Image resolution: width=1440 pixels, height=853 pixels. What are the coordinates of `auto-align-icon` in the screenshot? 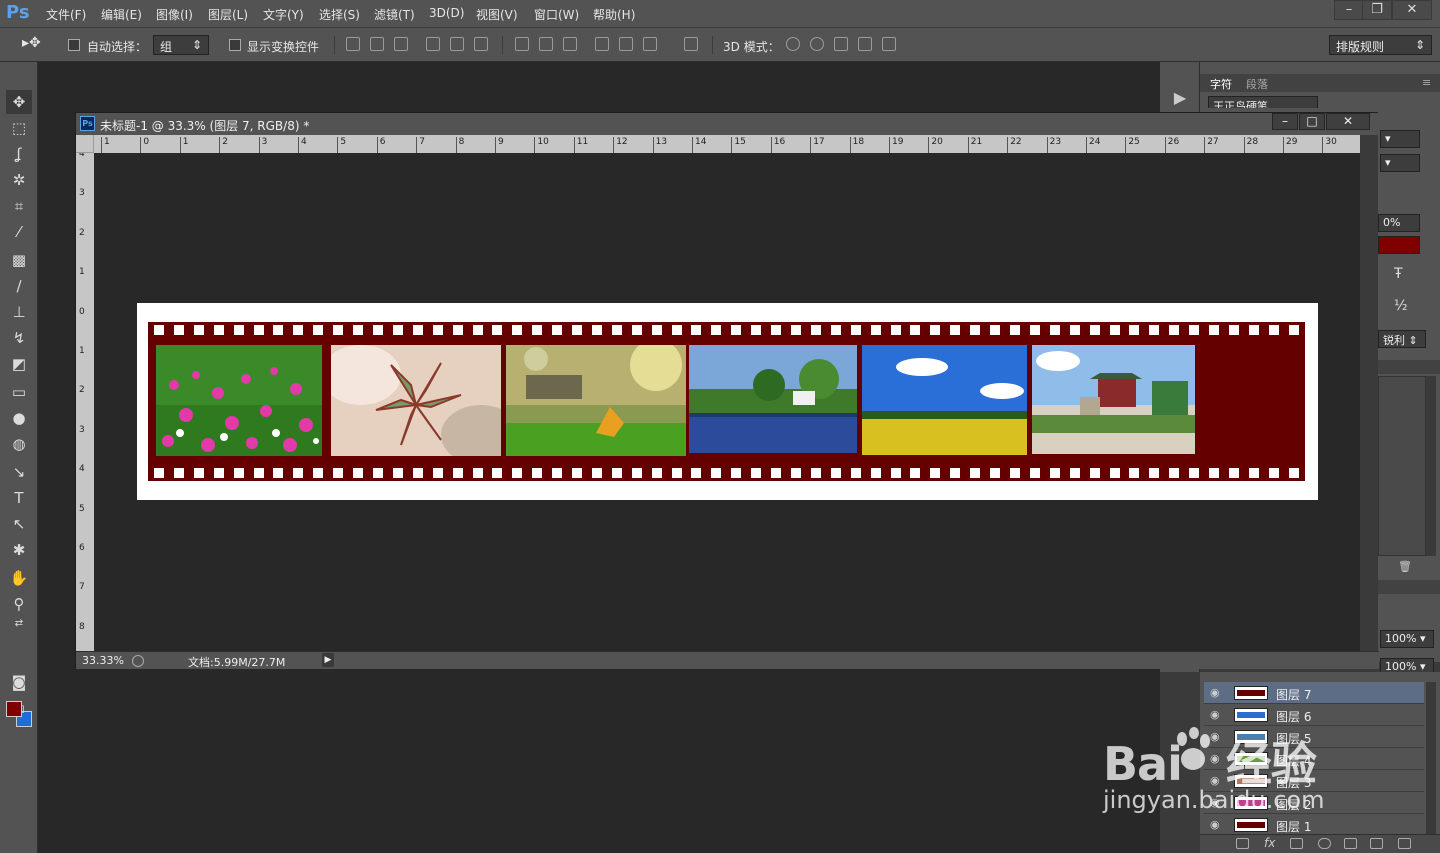 It's located at (691, 44).